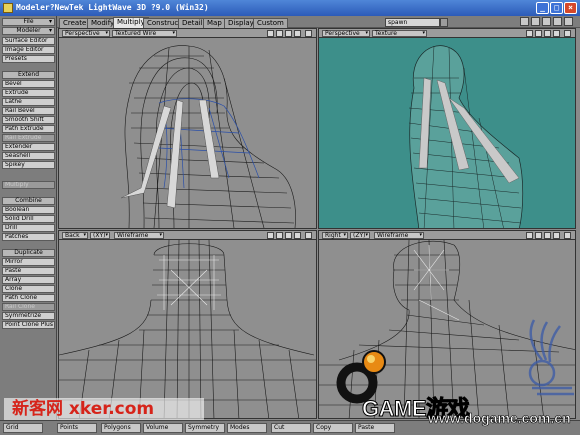  I want to click on rail-extrude-button: Rail Extrude, so click(28, 138).